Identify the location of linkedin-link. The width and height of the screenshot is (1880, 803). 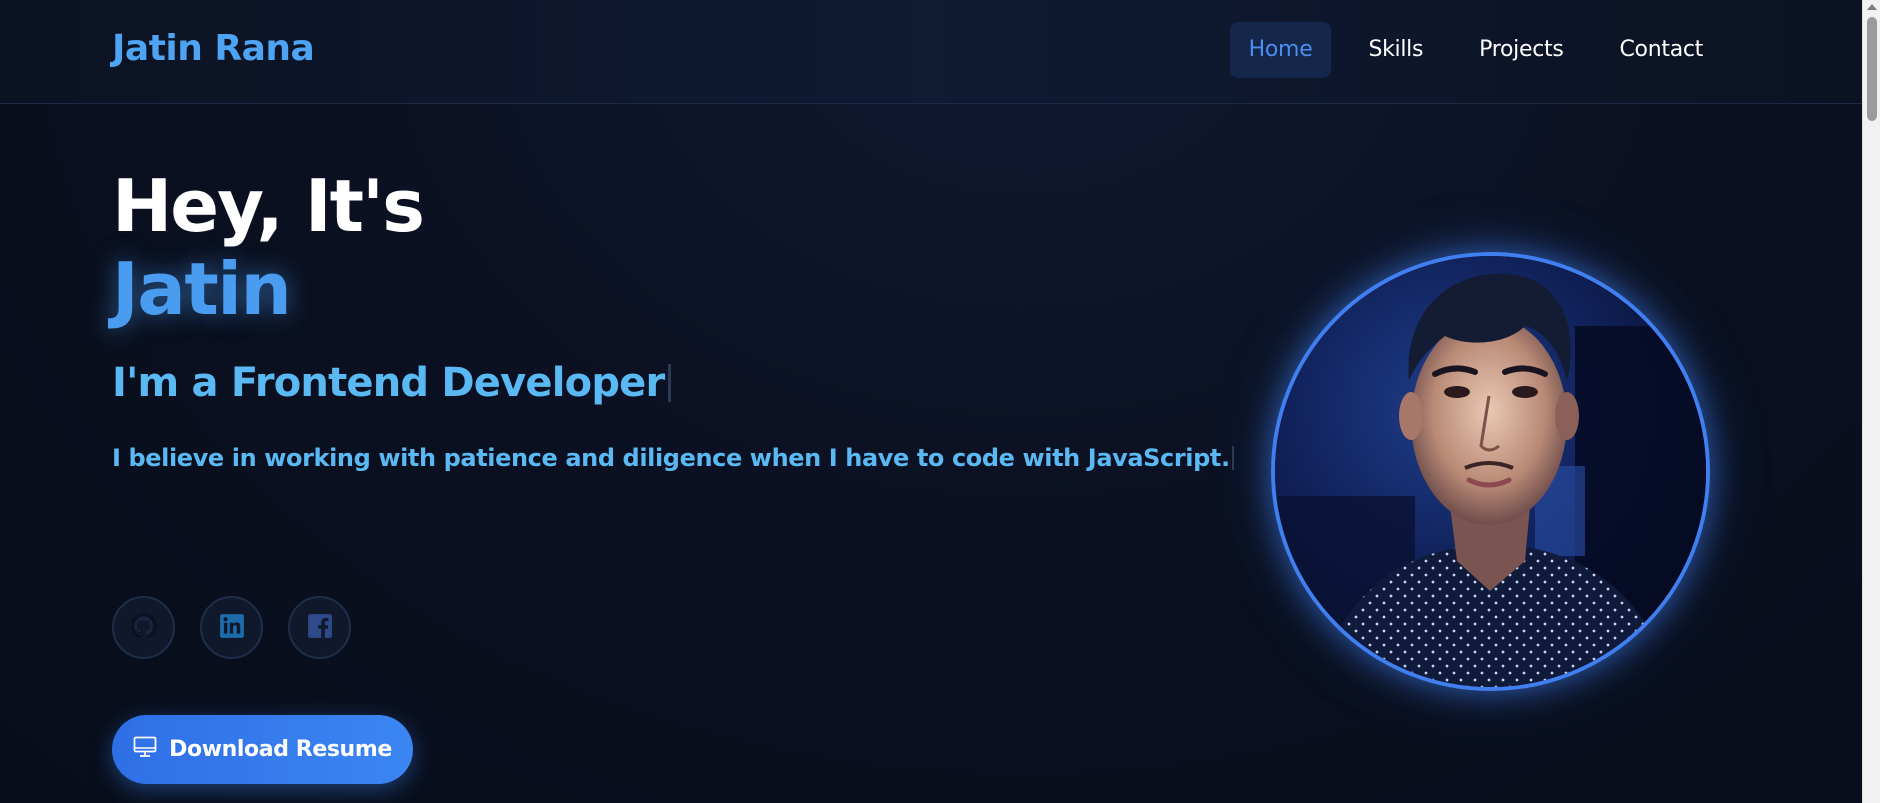
(231, 627).